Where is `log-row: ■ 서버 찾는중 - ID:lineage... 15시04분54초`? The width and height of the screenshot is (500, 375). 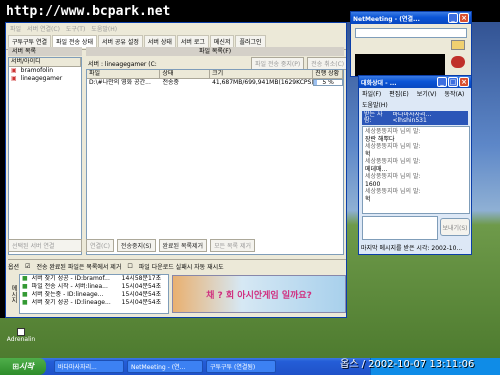 log-row: ■ 서버 찾는중 - ID:lineage... 15시04분54초 is located at coordinates (94, 295).